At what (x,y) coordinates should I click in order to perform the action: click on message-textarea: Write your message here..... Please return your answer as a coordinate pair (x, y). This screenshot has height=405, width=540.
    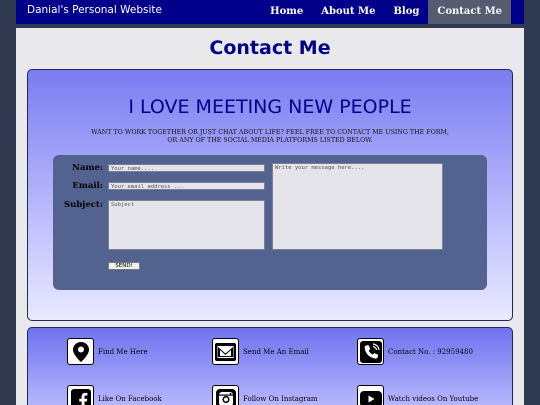
    Looking at the image, I should click on (357, 206).